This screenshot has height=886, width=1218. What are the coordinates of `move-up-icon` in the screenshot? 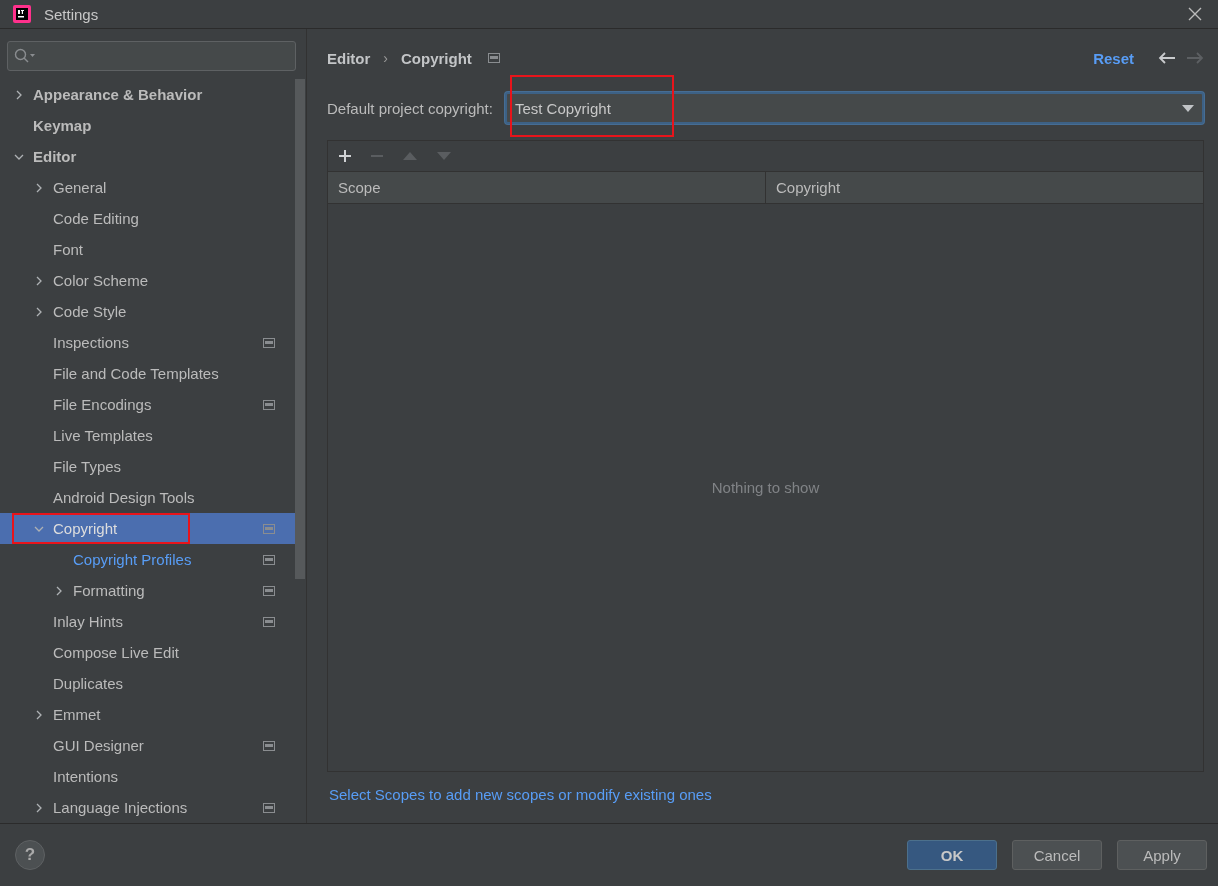 It's located at (410, 156).